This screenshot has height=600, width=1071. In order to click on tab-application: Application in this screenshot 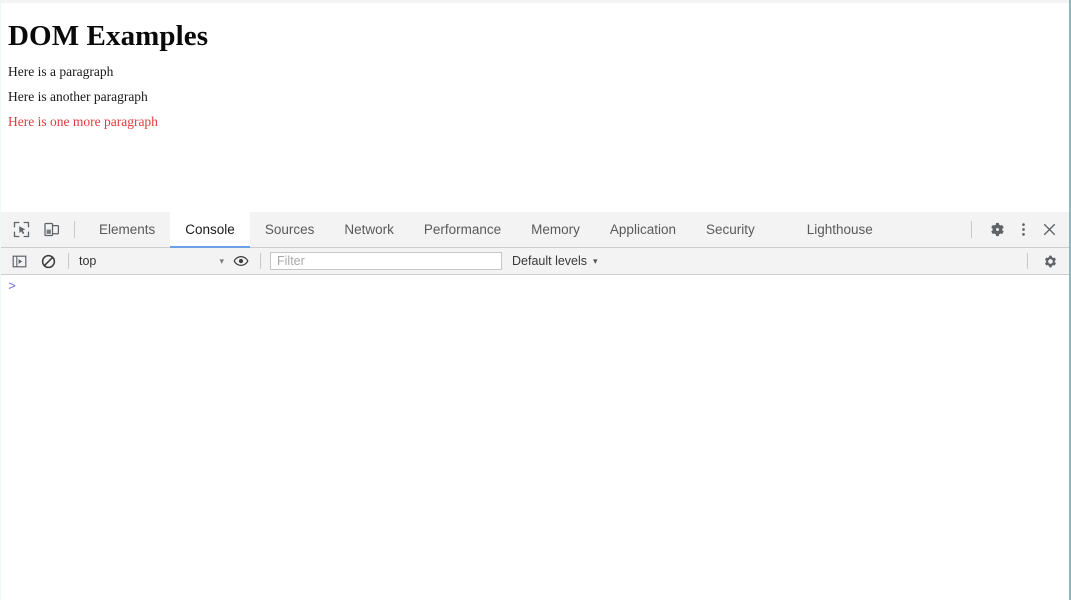, I will do `click(643, 230)`.